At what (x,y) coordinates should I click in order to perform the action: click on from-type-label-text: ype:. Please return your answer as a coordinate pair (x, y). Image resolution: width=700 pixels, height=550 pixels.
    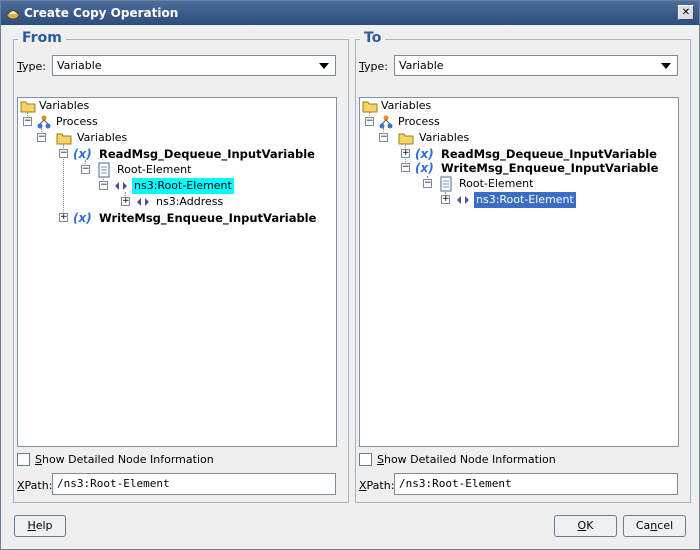
    Looking at the image, I should click on (34, 66).